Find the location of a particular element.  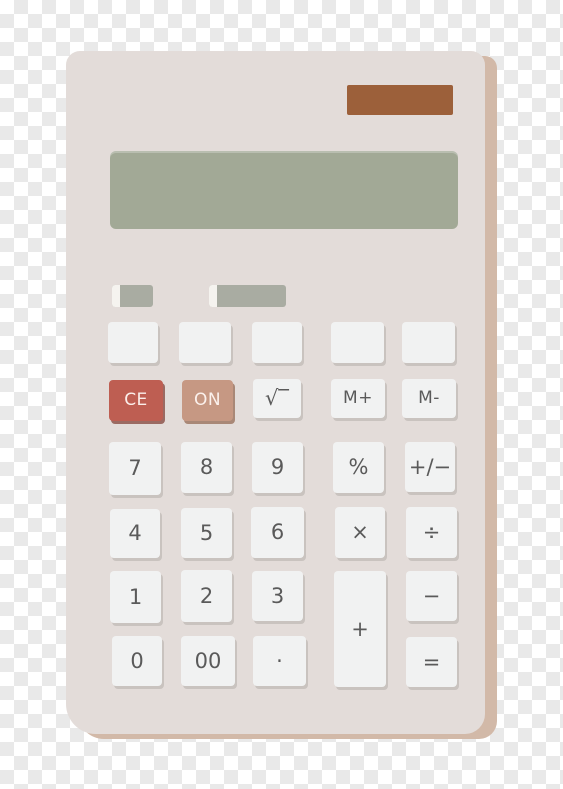

digit-6-button: 6 is located at coordinates (277, 532).